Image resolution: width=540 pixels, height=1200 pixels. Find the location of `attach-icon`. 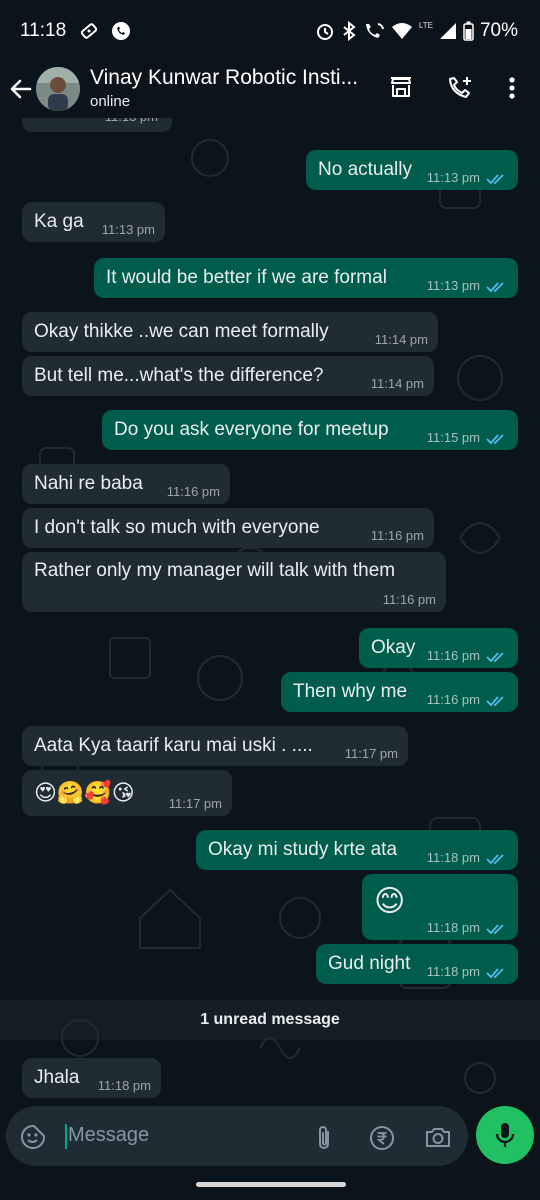

attach-icon is located at coordinates (324, 1138).